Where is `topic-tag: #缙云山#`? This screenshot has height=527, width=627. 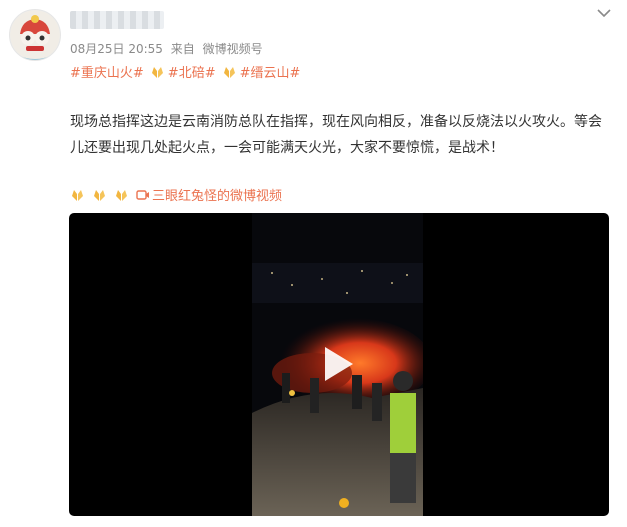
topic-tag: #缙云山# is located at coordinates (270, 73).